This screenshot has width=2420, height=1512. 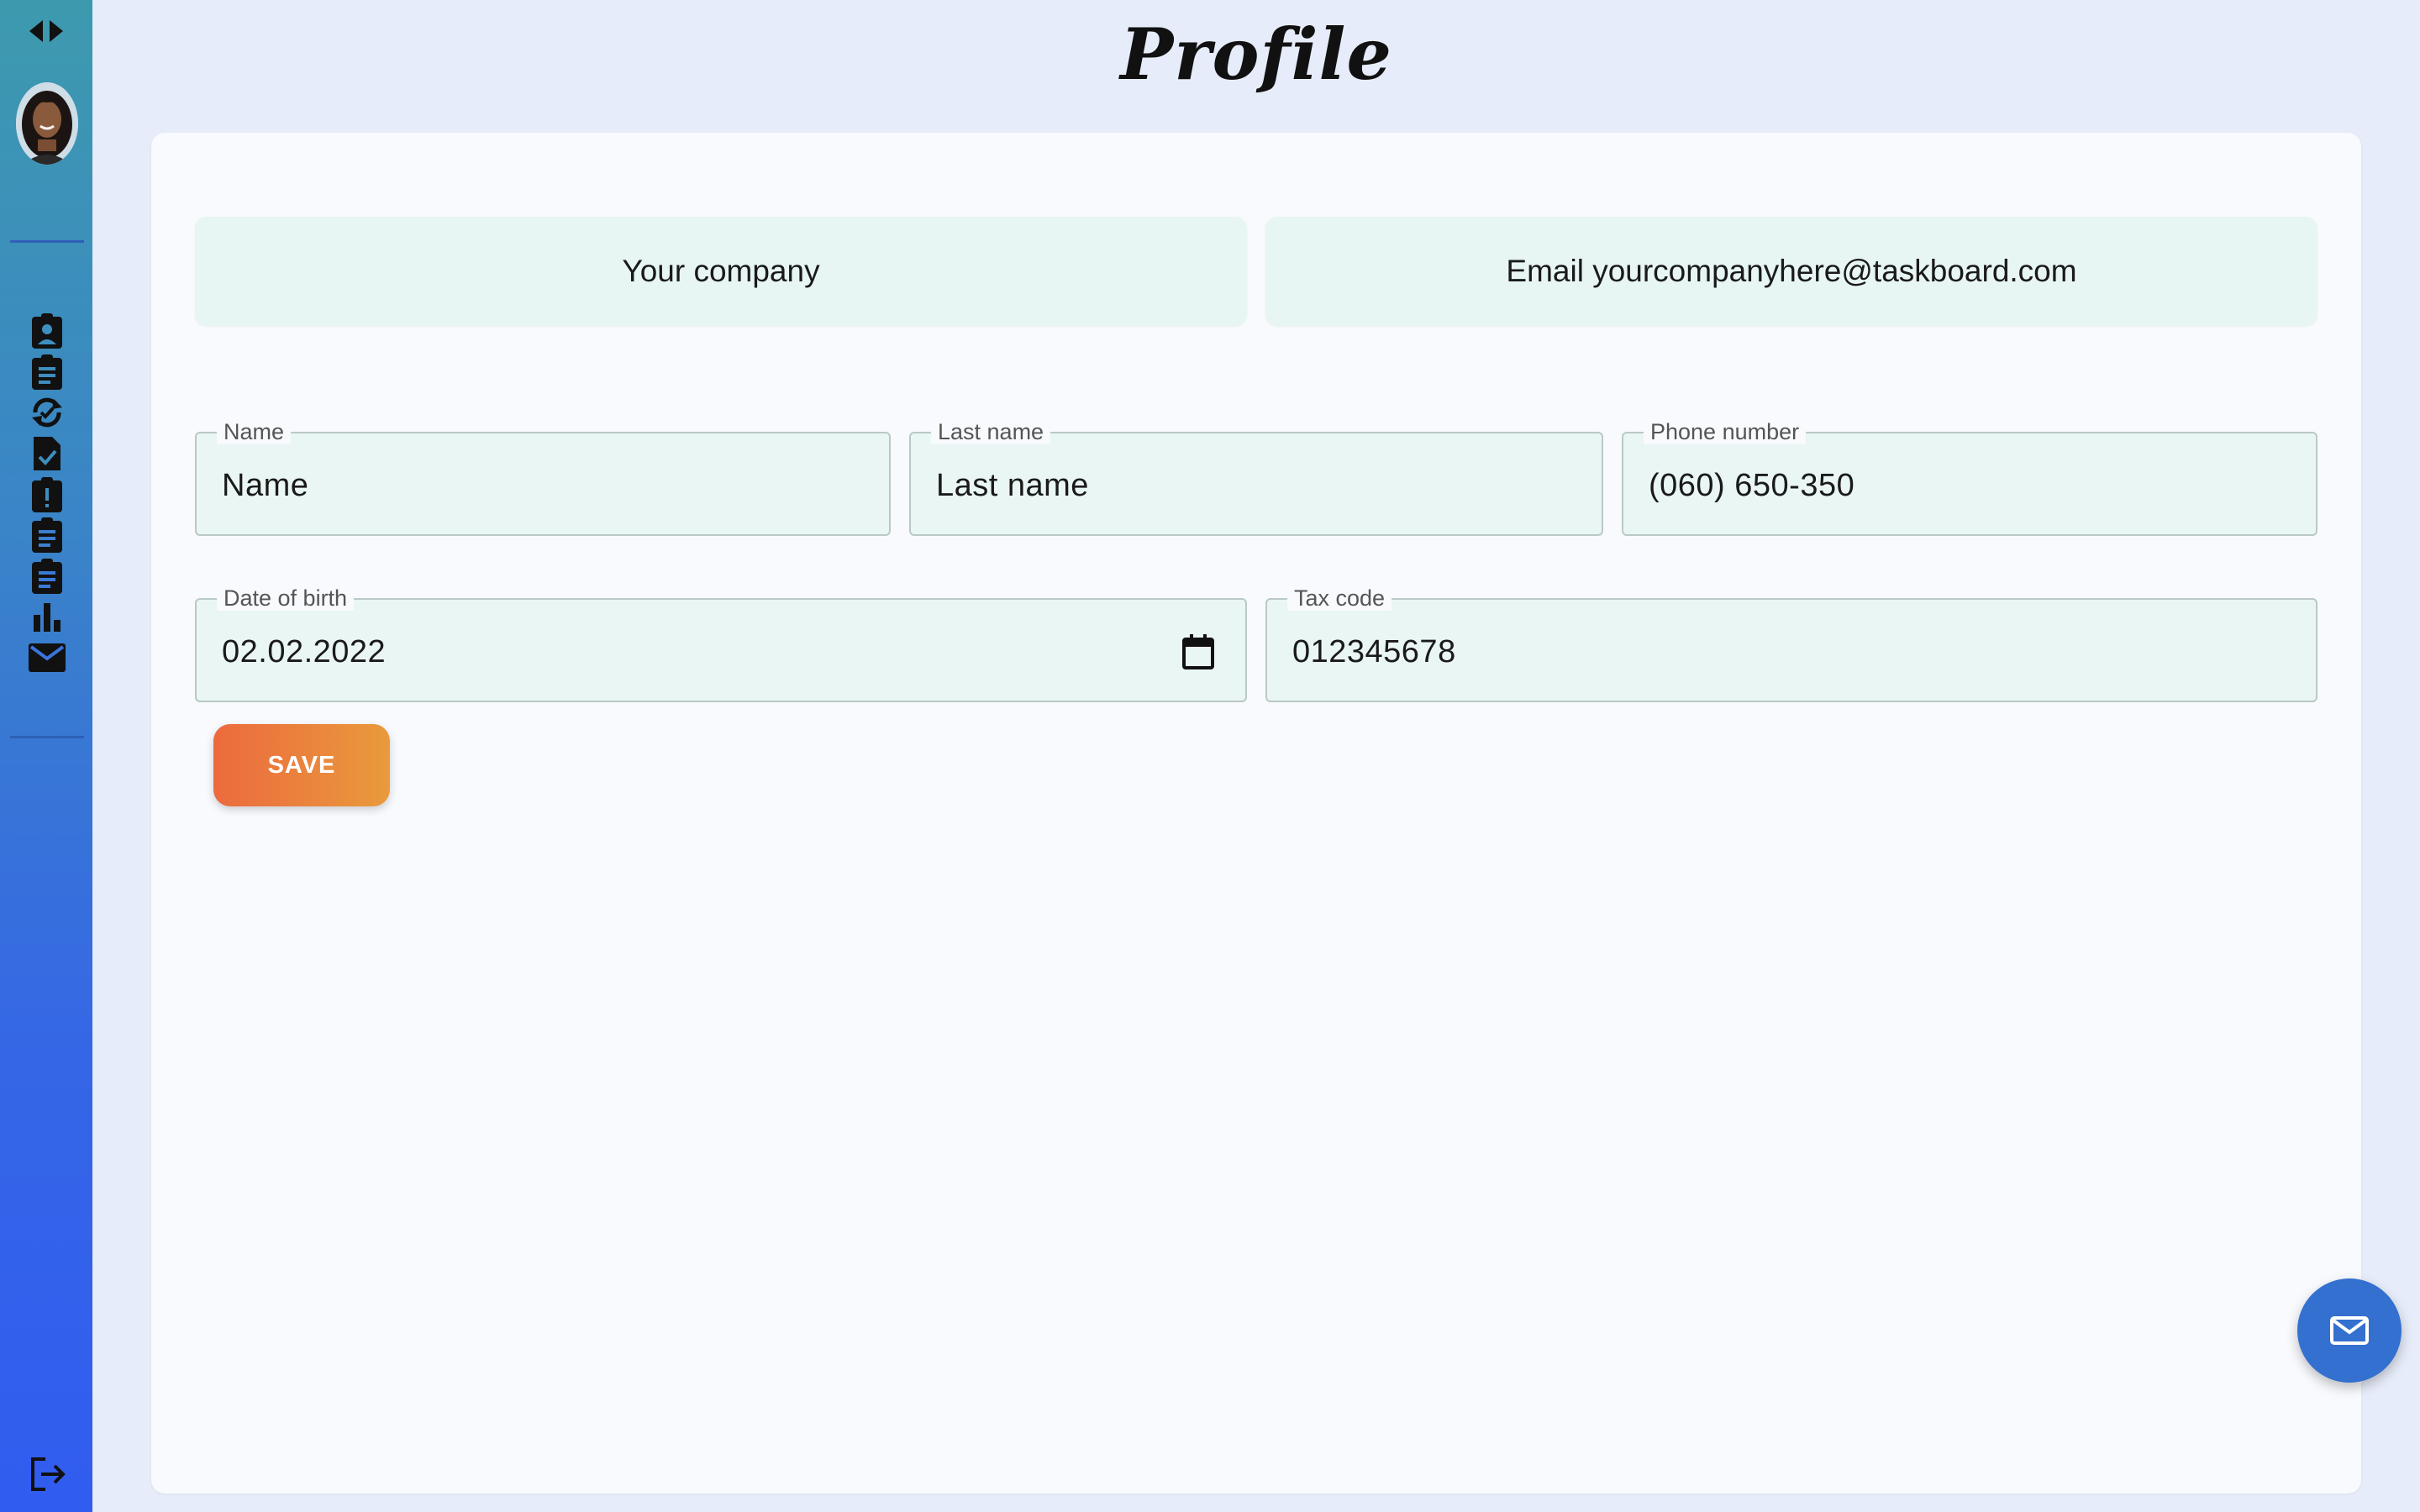 What do you see at coordinates (1791, 644) in the screenshot?
I see `tax-code-field: Tax code 012345678` at bounding box center [1791, 644].